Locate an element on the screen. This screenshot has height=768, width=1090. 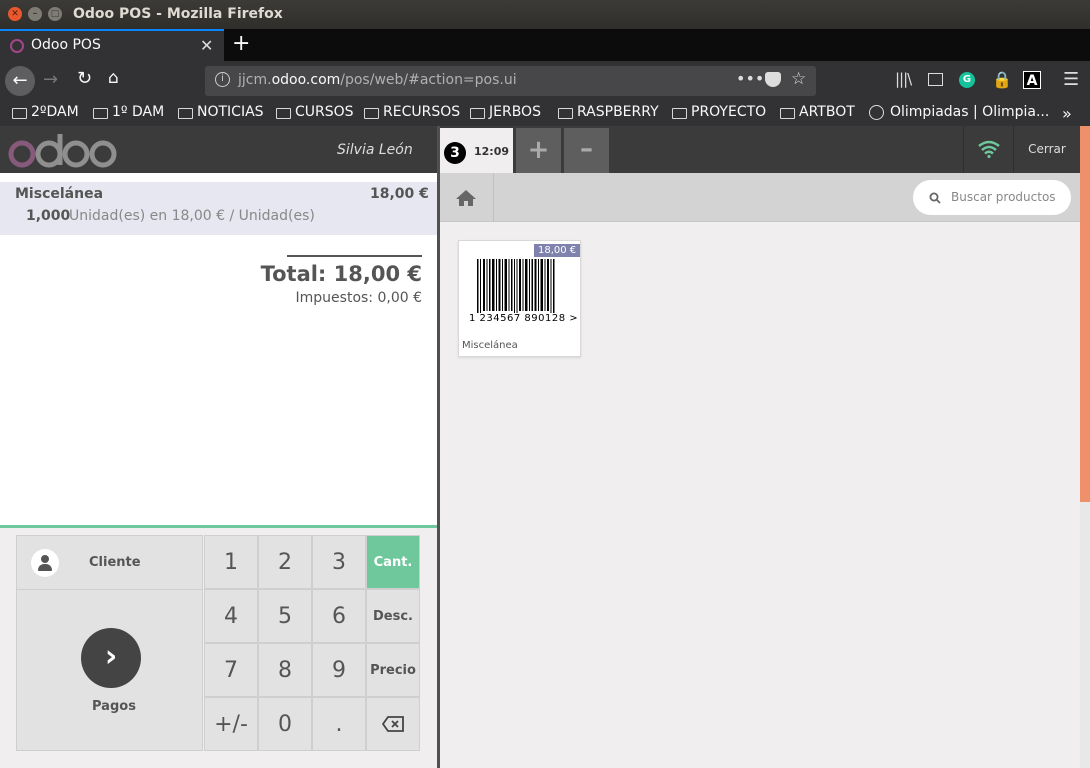
order-taxes: Impuestos: 0,00 € is located at coordinates (358, 298).